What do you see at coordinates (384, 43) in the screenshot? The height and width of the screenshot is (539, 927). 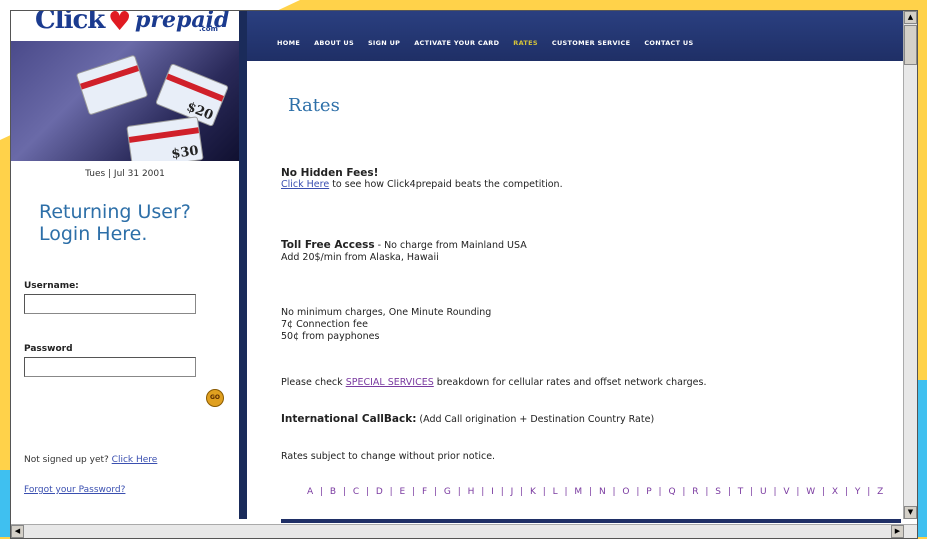 I see `nav-sign-up: SIGN UP` at bounding box center [384, 43].